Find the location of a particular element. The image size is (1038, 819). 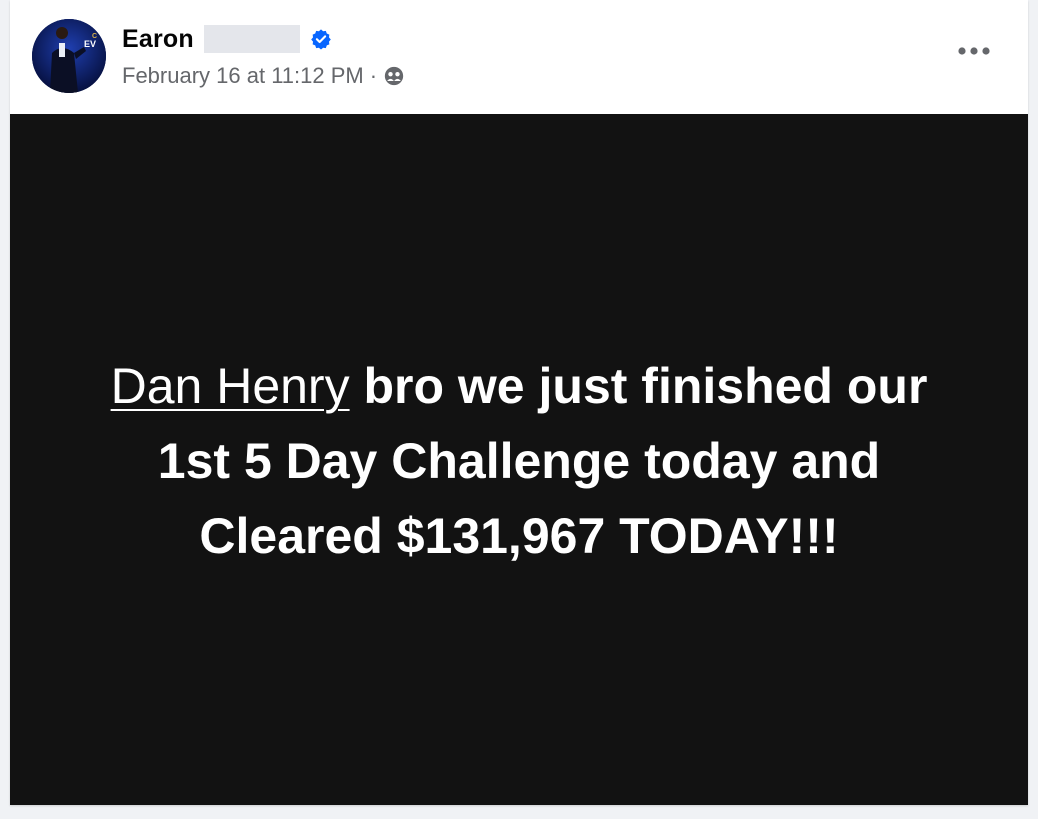

post-header: EV C Earon February 16 at 11:12 PM · is located at coordinates (519, 57).